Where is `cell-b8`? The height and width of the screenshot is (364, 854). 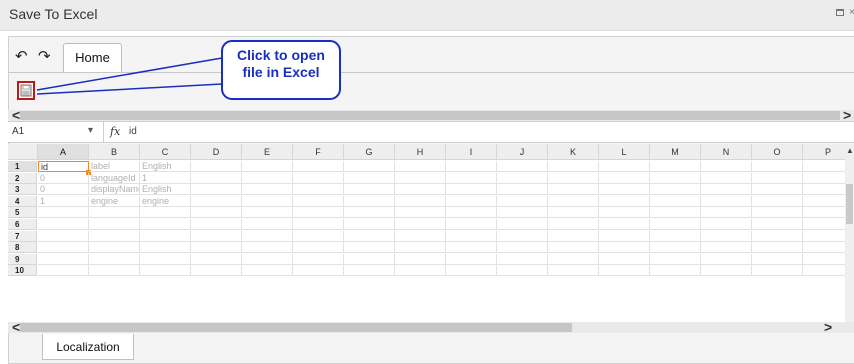
cell-b8 is located at coordinates (114, 248).